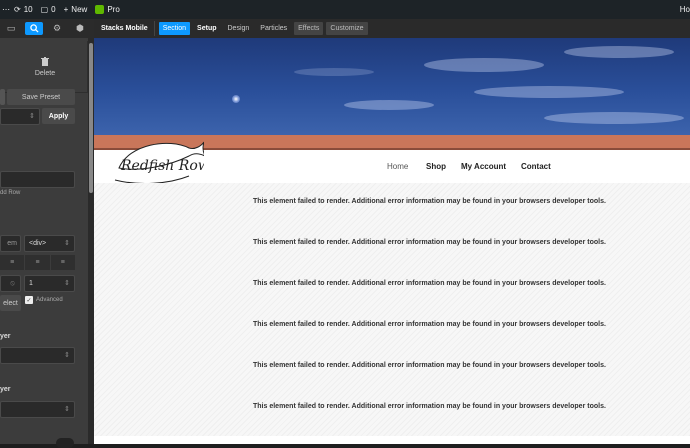  I want to click on add-row-label: dd Row, so click(10, 193).